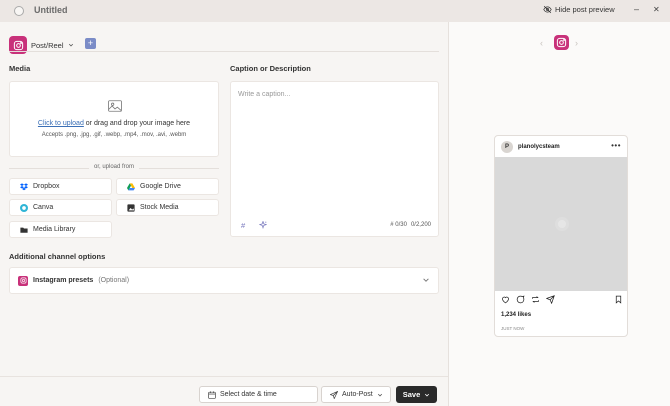 This screenshot has height=406, width=670. I want to click on action-bar: Select date & time Auto-Post Save, so click(224, 391).